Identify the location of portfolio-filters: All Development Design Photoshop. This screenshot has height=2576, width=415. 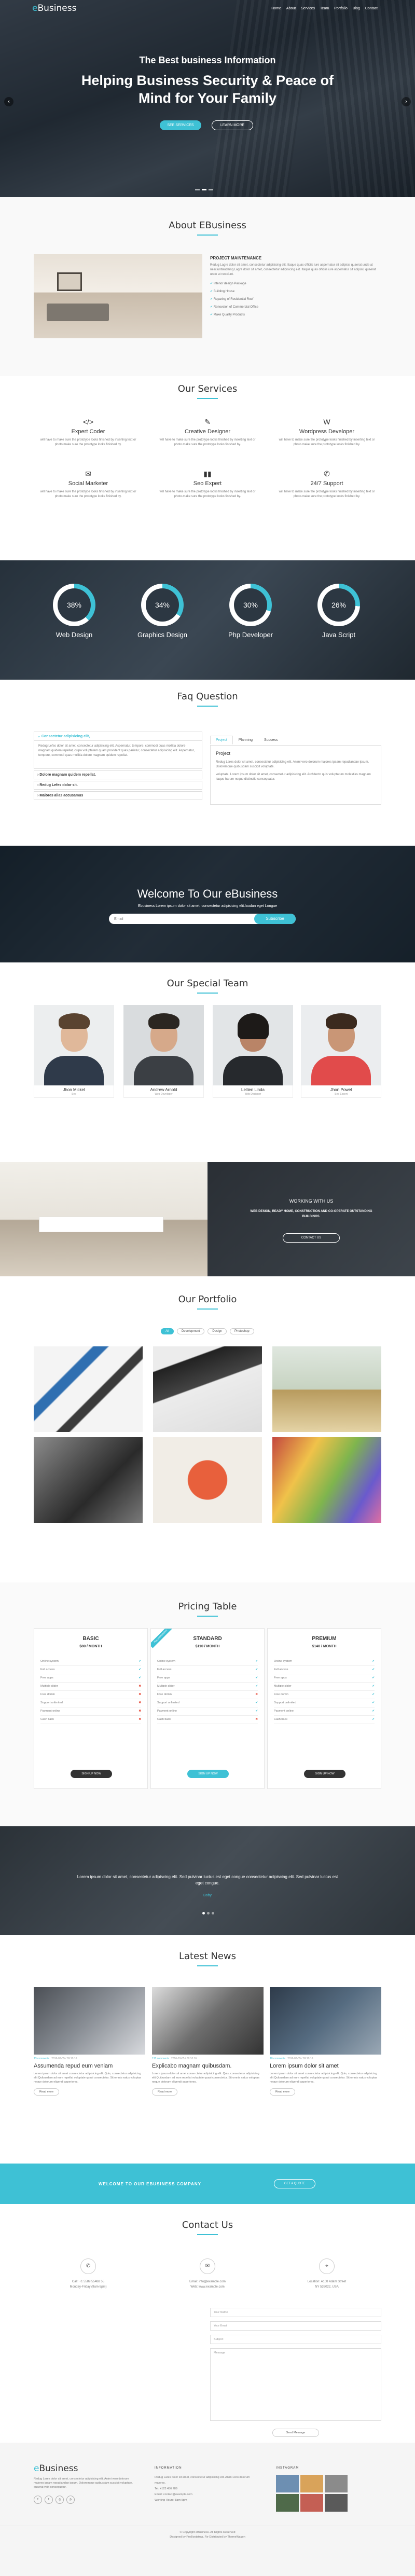
(208, 1331).